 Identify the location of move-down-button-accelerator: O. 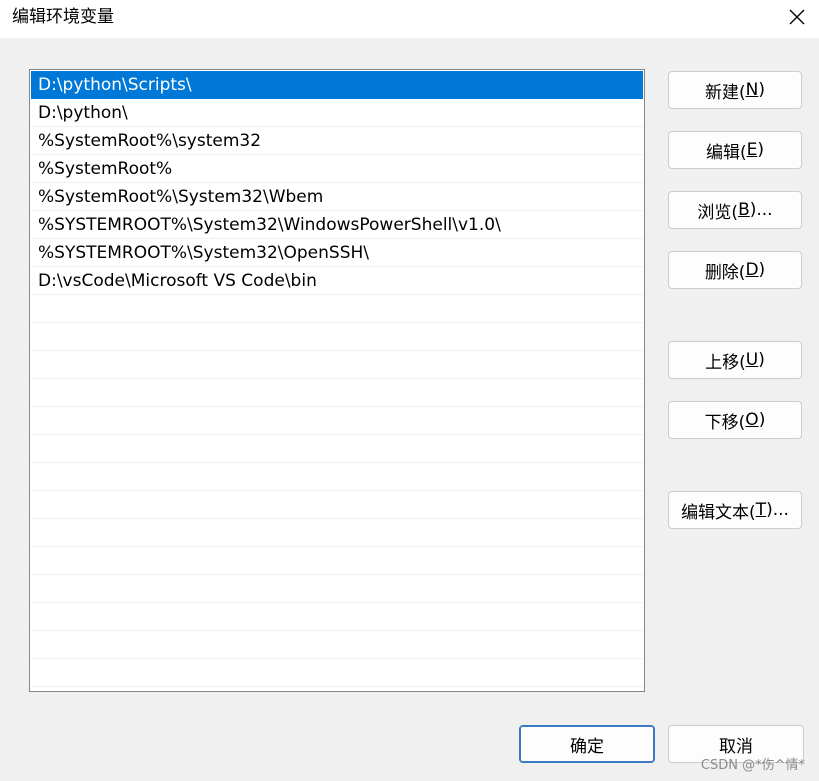
(752, 420).